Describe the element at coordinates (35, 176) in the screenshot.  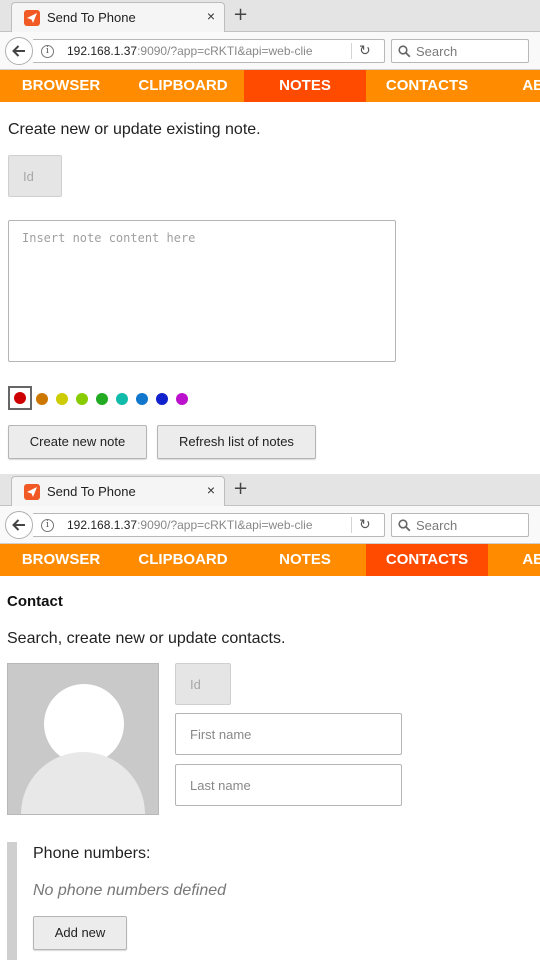
I see `note-id-field` at that location.